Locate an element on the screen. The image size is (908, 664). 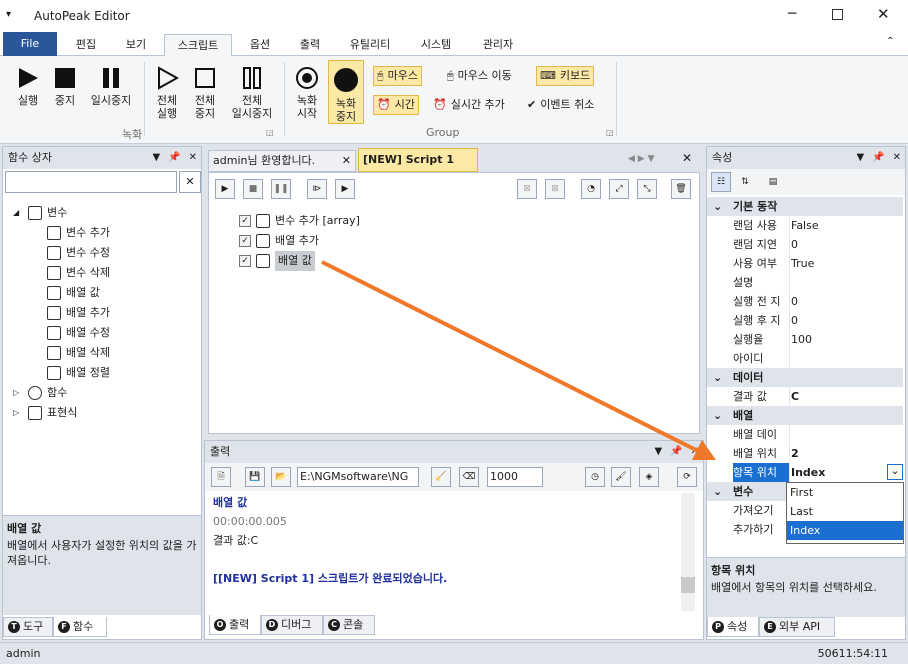
tab-functions: F 함수 is located at coordinates (80, 627).